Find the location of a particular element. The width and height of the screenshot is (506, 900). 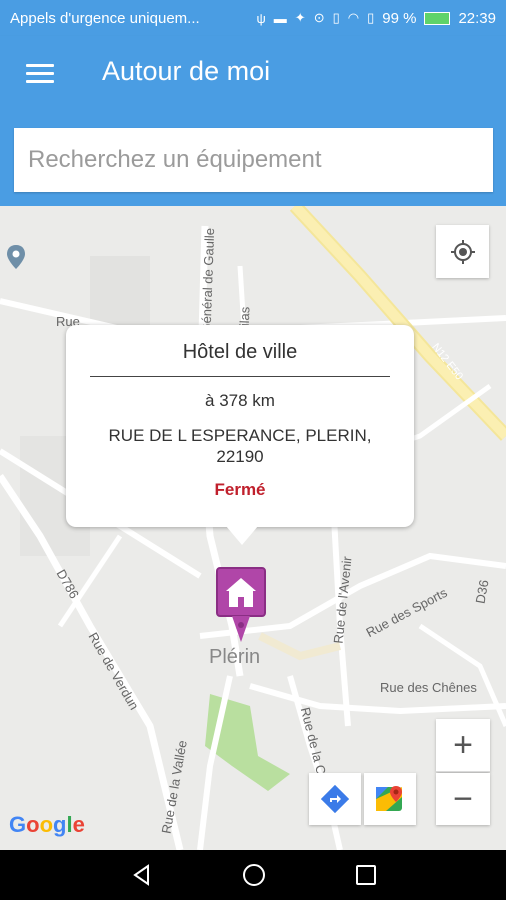

street-label: Rue des Chênes is located at coordinates (428, 687).